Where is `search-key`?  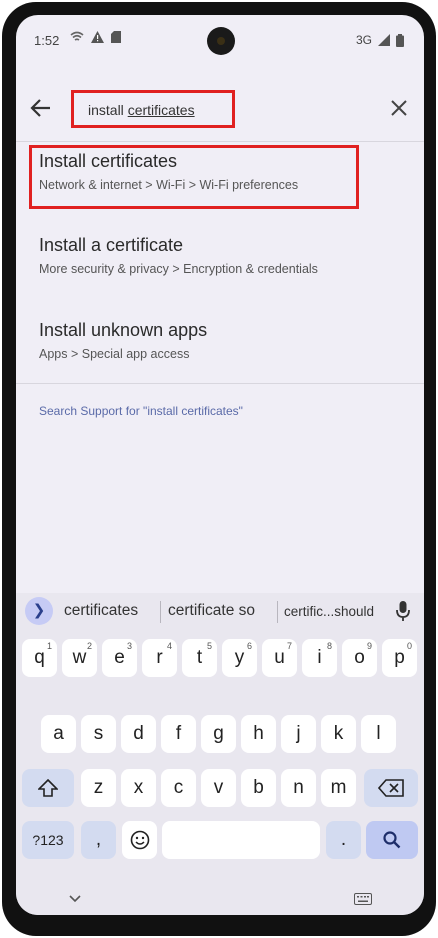 search-key is located at coordinates (392, 840).